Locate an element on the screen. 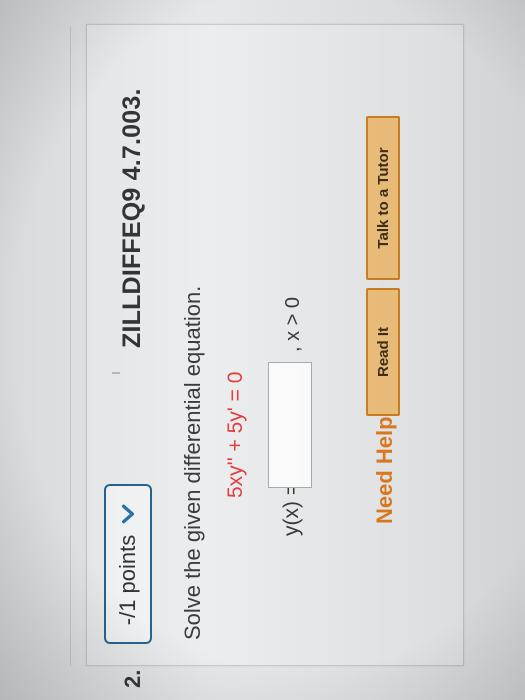 This screenshot has height=700, width=525. answer-input is located at coordinates (290, 425).